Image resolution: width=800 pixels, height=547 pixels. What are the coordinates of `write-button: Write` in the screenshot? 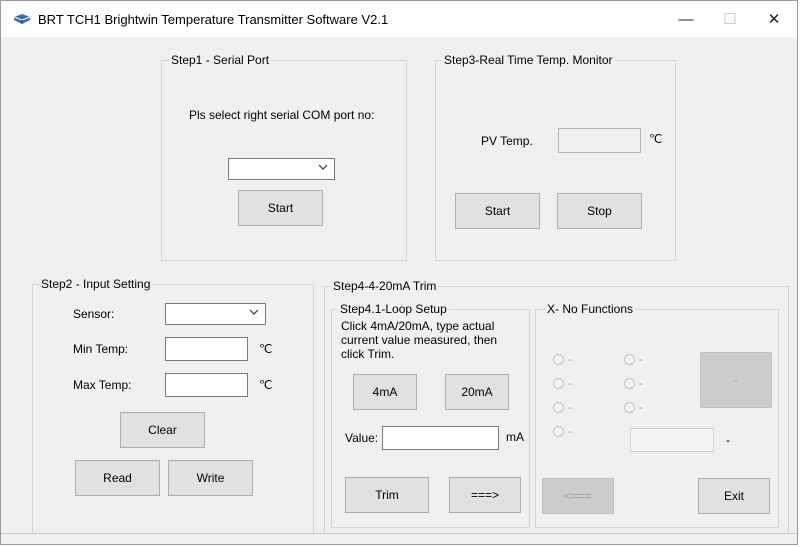 It's located at (210, 478).